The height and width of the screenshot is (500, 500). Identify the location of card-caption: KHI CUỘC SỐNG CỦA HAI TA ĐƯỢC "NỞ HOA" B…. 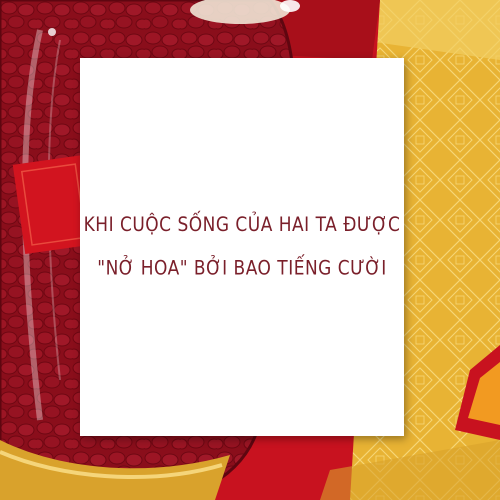
(242, 246).